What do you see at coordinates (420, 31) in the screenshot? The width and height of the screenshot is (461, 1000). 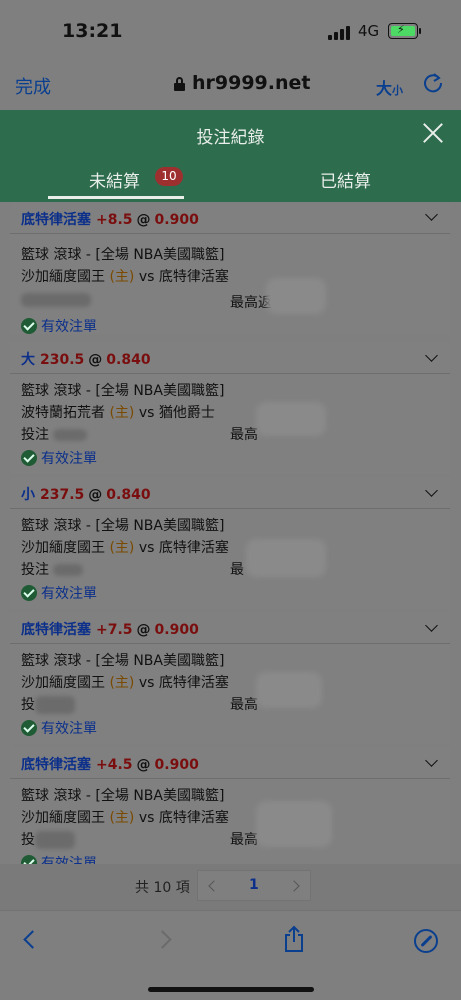 I see `battery-cap-icon` at bounding box center [420, 31].